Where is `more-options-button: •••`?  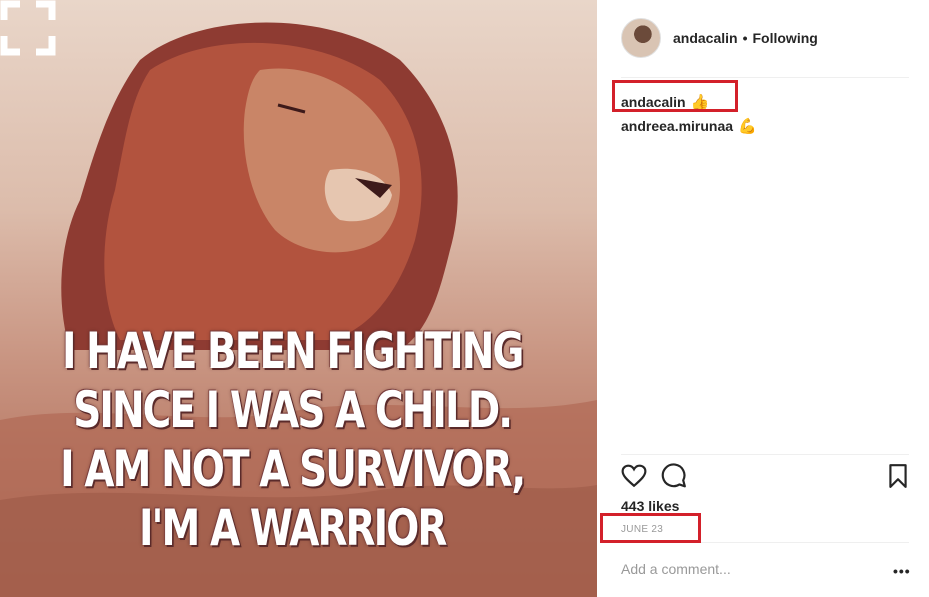
more-options-button: ••• is located at coordinates (902, 571).